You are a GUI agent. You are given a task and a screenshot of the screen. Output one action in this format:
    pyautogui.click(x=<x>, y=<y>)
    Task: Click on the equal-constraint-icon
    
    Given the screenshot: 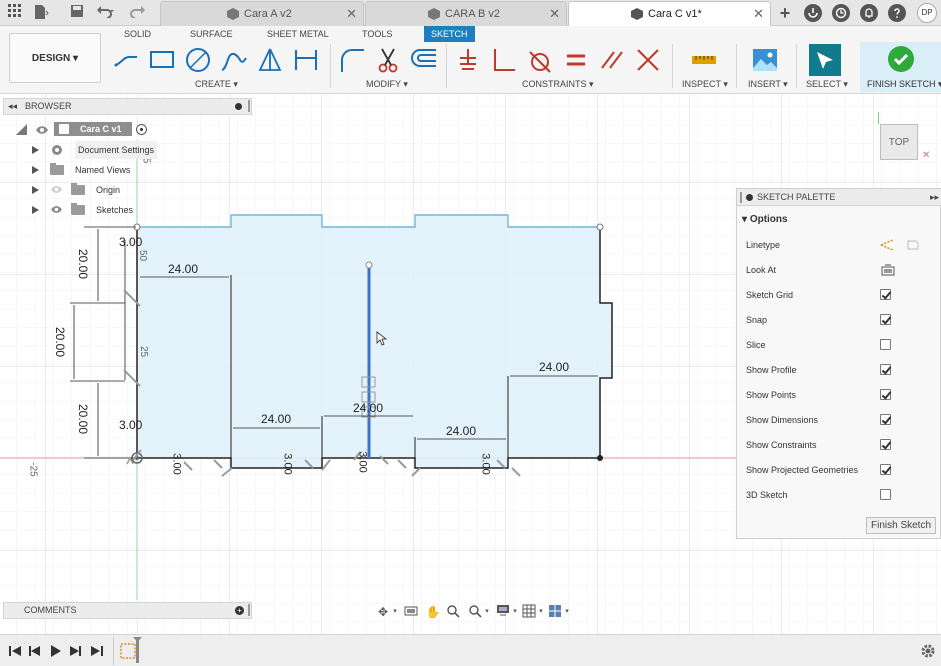 What is the action you would take?
    pyautogui.click(x=576, y=60)
    